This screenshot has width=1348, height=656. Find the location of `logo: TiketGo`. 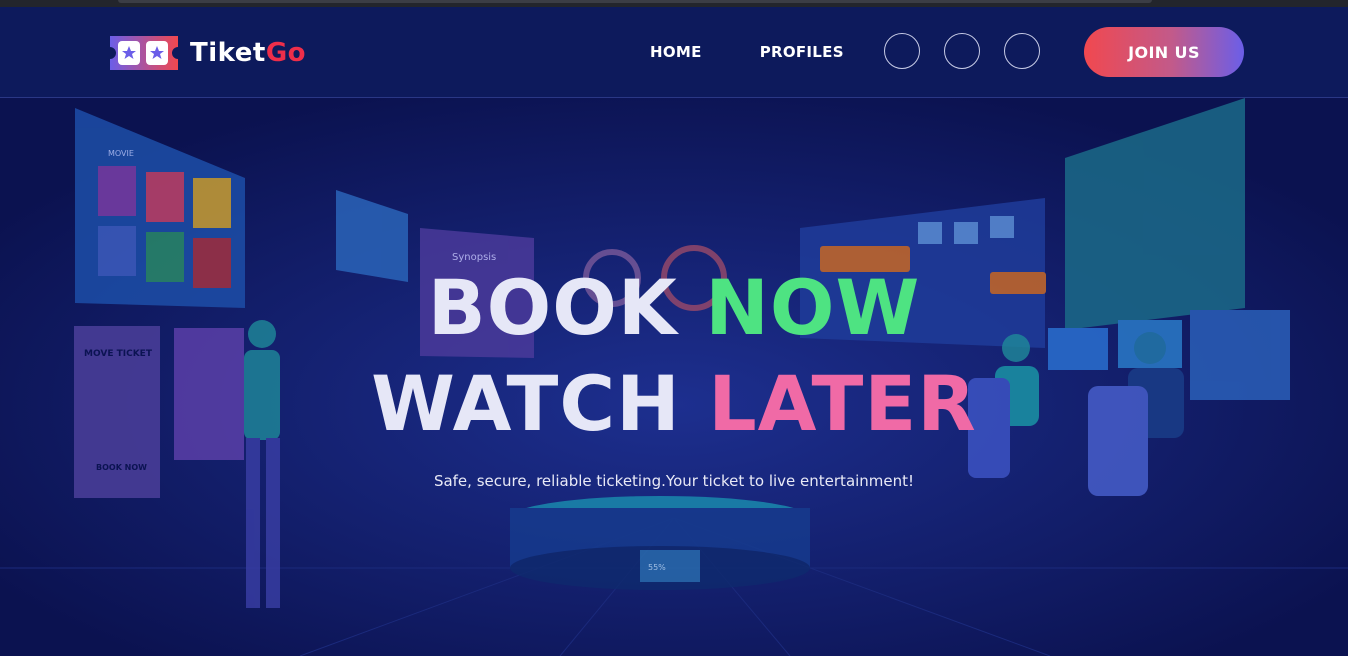

logo: TiketGo is located at coordinates (206, 53).